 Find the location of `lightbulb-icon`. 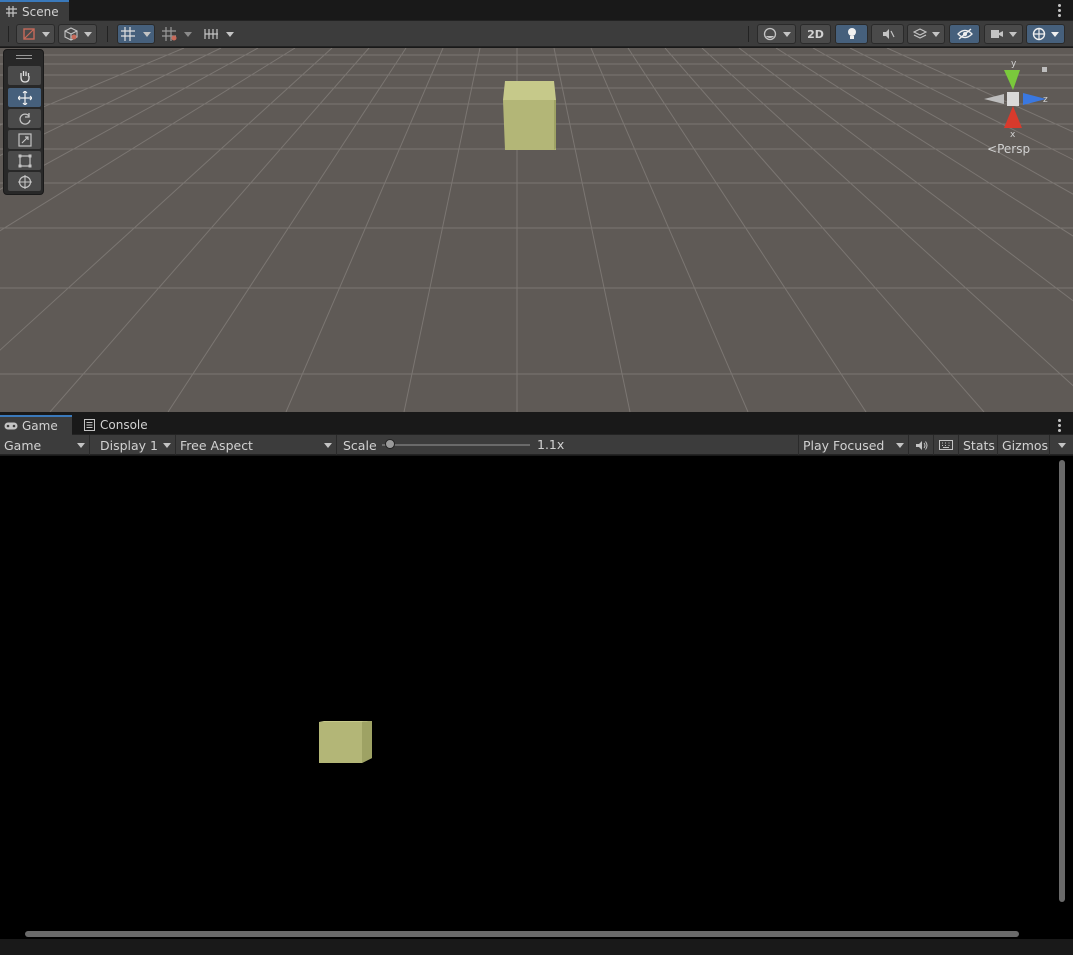

lightbulb-icon is located at coordinates (851, 33).